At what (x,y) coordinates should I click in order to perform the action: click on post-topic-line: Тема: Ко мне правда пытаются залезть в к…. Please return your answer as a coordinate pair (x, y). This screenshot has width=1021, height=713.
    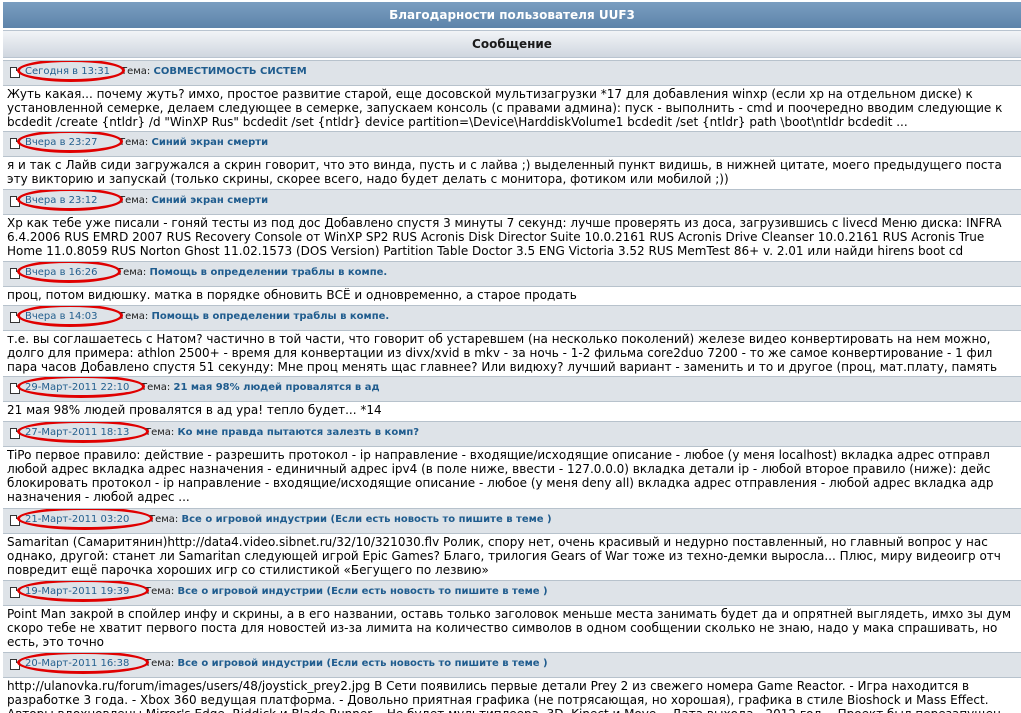
    Looking at the image, I should click on (282, 433).